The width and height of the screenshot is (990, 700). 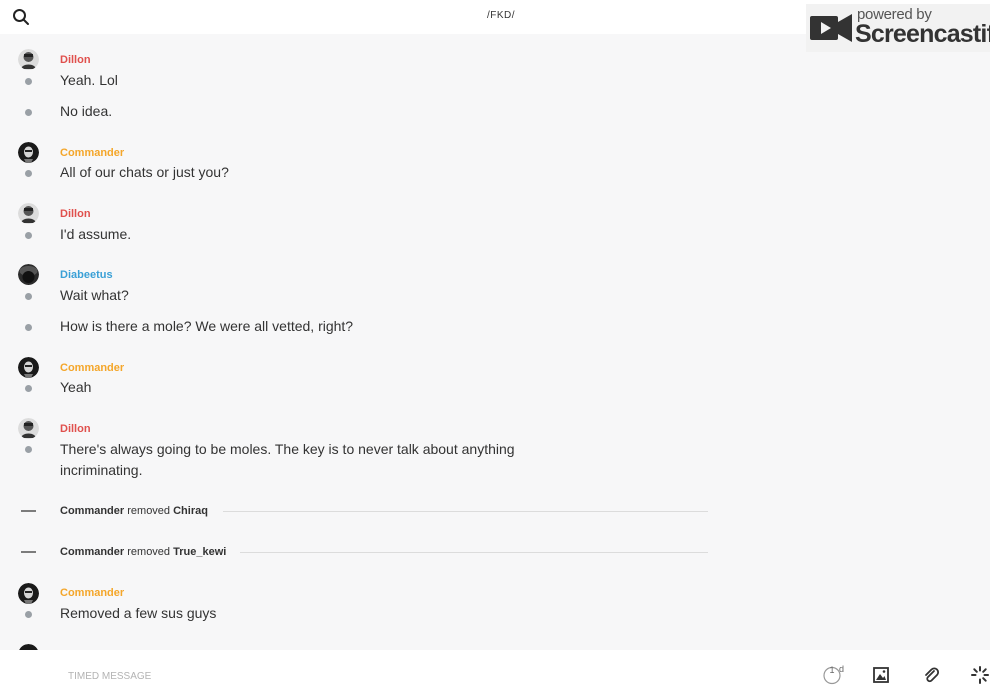 What do you see at coordinates (89, 80) in the screenshot?
I see `message-text: Yeah. Lol` at bounding box center [89, 80].